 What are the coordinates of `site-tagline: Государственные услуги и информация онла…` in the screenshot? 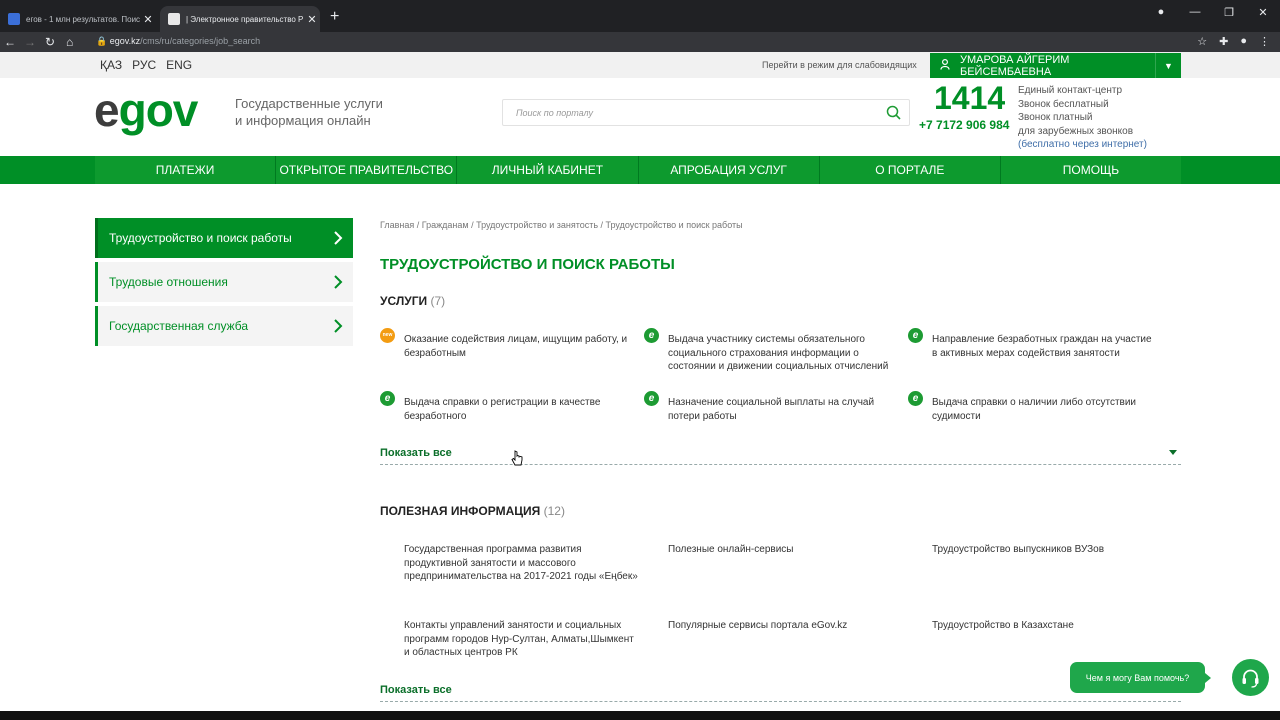 It's located at (315, 112).